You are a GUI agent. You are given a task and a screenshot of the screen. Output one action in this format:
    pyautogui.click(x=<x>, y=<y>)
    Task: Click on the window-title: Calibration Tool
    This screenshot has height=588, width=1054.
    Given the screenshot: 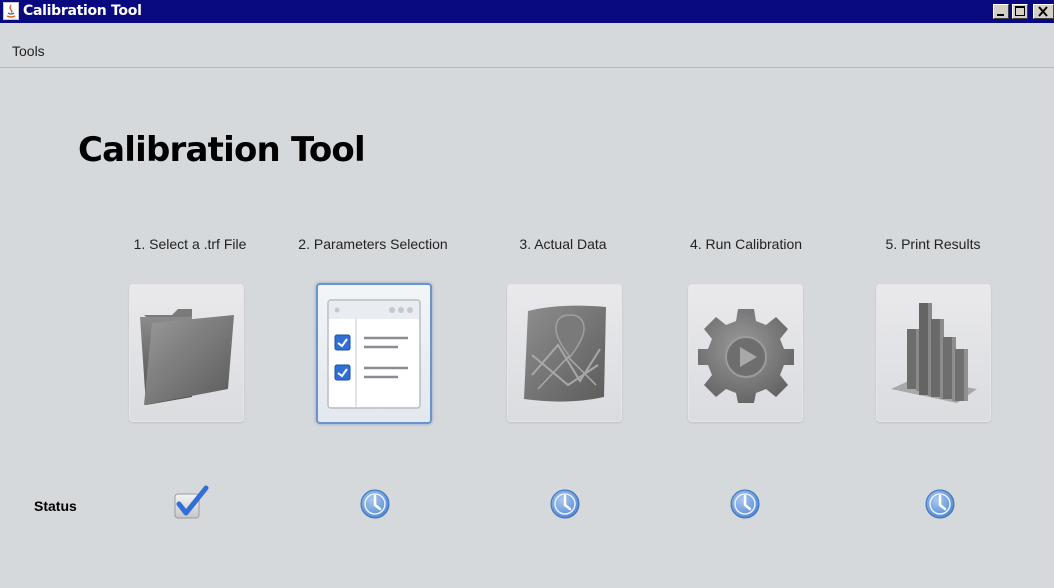 What is the action you would take?
    pyautogui.click(x=82, y=11)
    